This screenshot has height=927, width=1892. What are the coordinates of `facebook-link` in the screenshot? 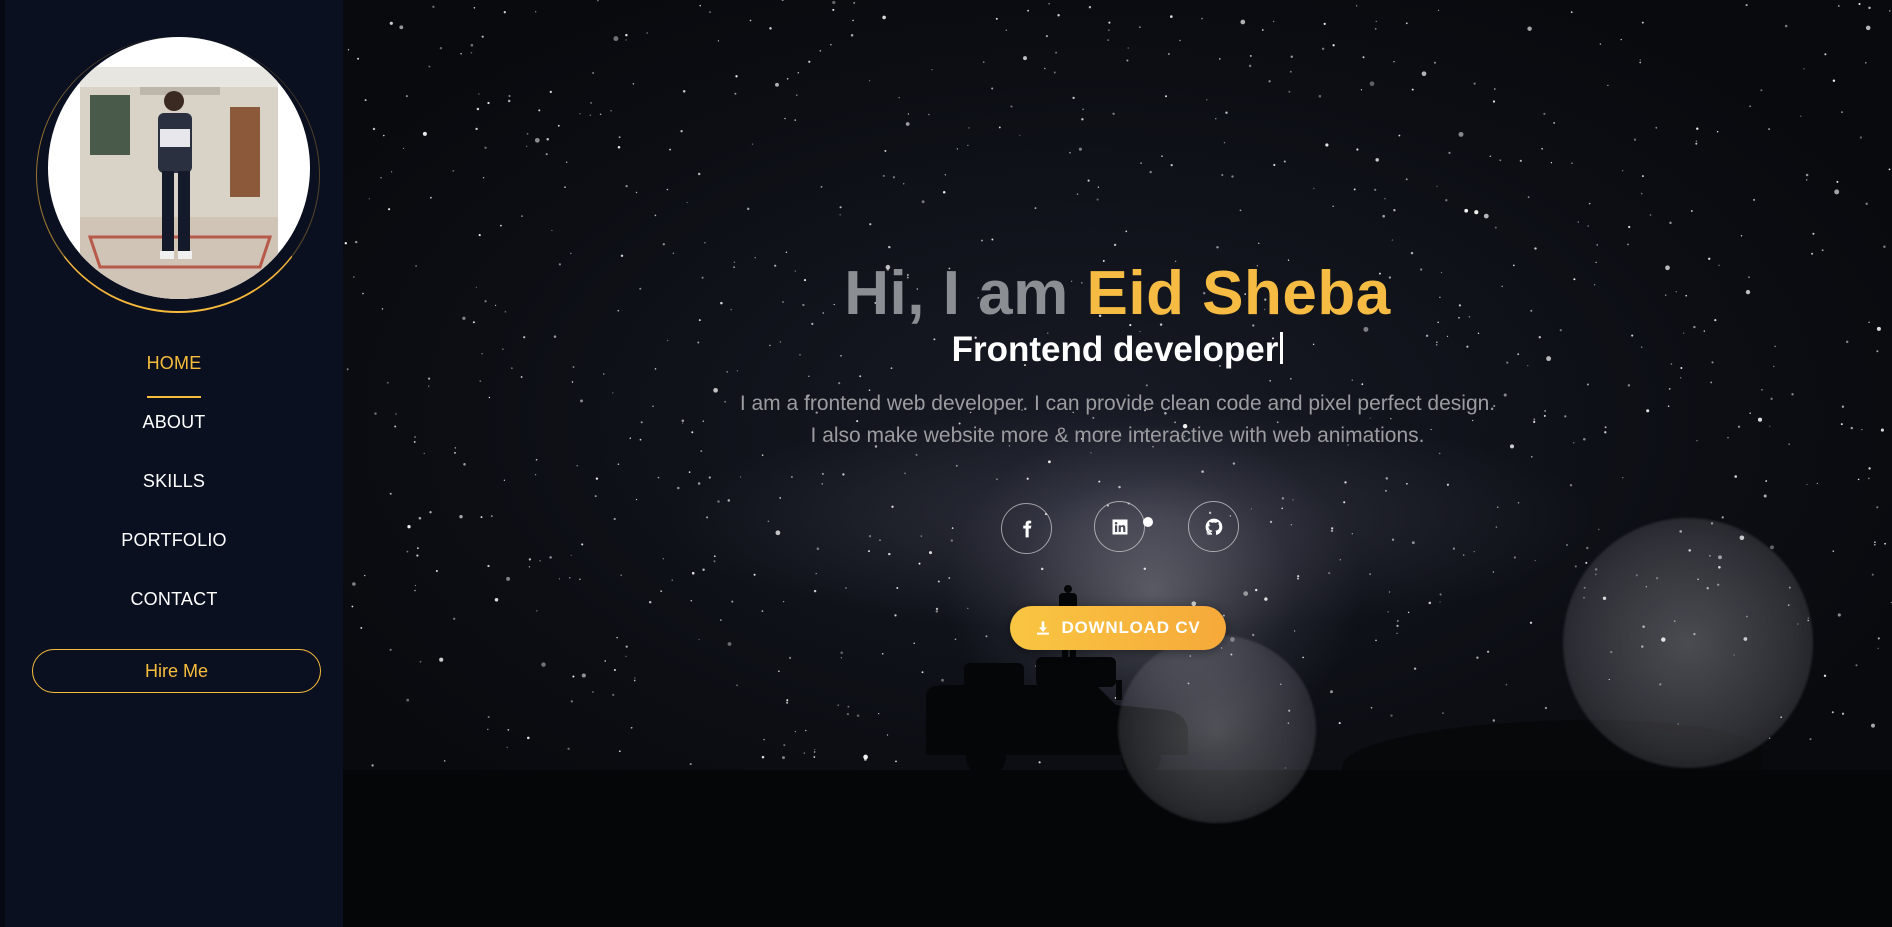 It's located at (1026, 528).